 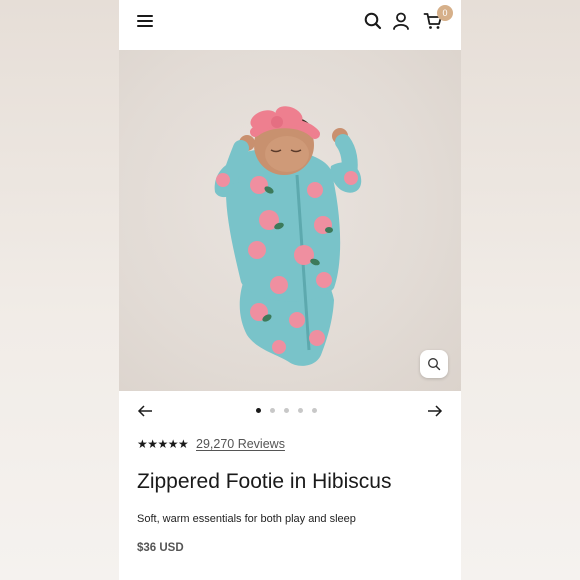 What do you see at coordinates (145, 411) in the screenshot?
I see `arrow-left-icon` at bounding box center [145, 411].